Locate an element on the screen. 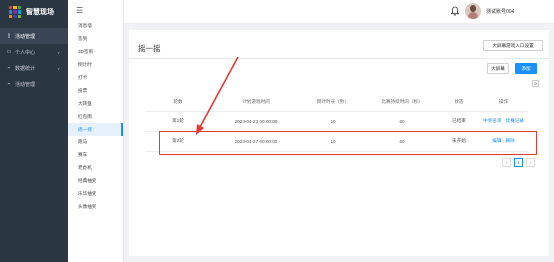  column-header-actions: 操作 is located at coordinates (503, 102).